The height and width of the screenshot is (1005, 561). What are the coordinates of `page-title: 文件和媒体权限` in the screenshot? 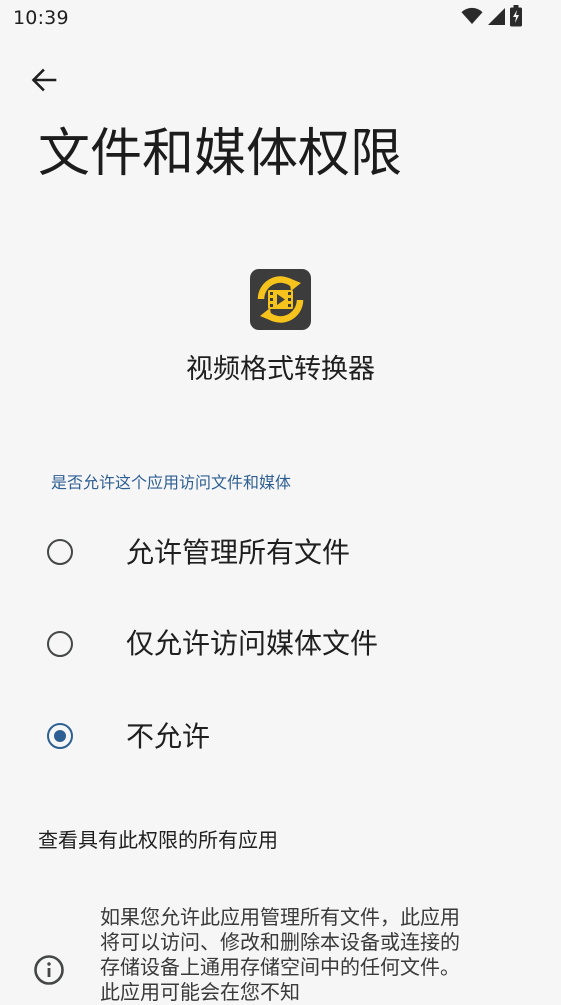 It's located at (220, 154).